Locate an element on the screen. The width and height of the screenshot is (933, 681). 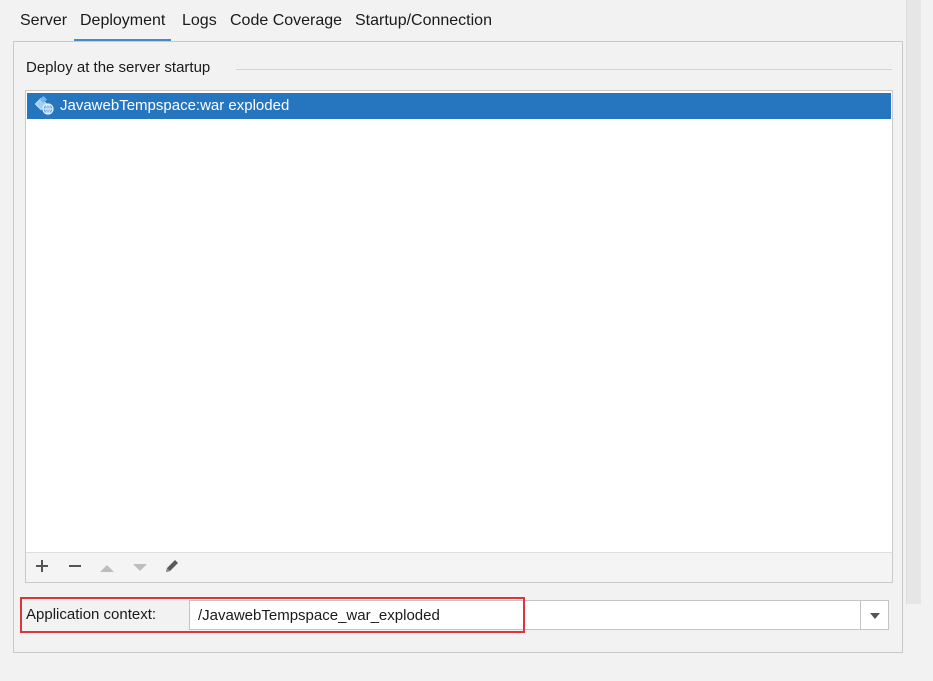
add-icon is located at coordinates (42, 568).